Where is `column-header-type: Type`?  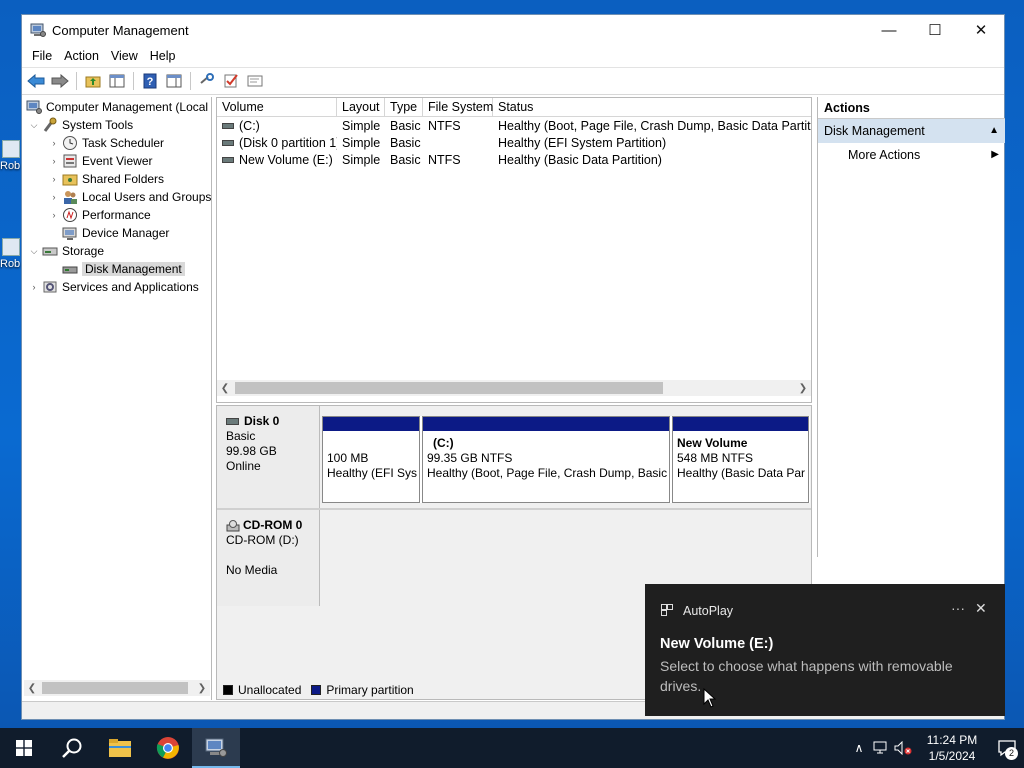
column-header-type: Type is located at coordinates (404, 107).